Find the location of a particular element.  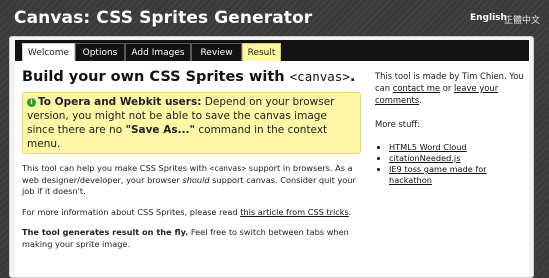

more-stuff-label: More stuff: is located at coordinates (397, 124).